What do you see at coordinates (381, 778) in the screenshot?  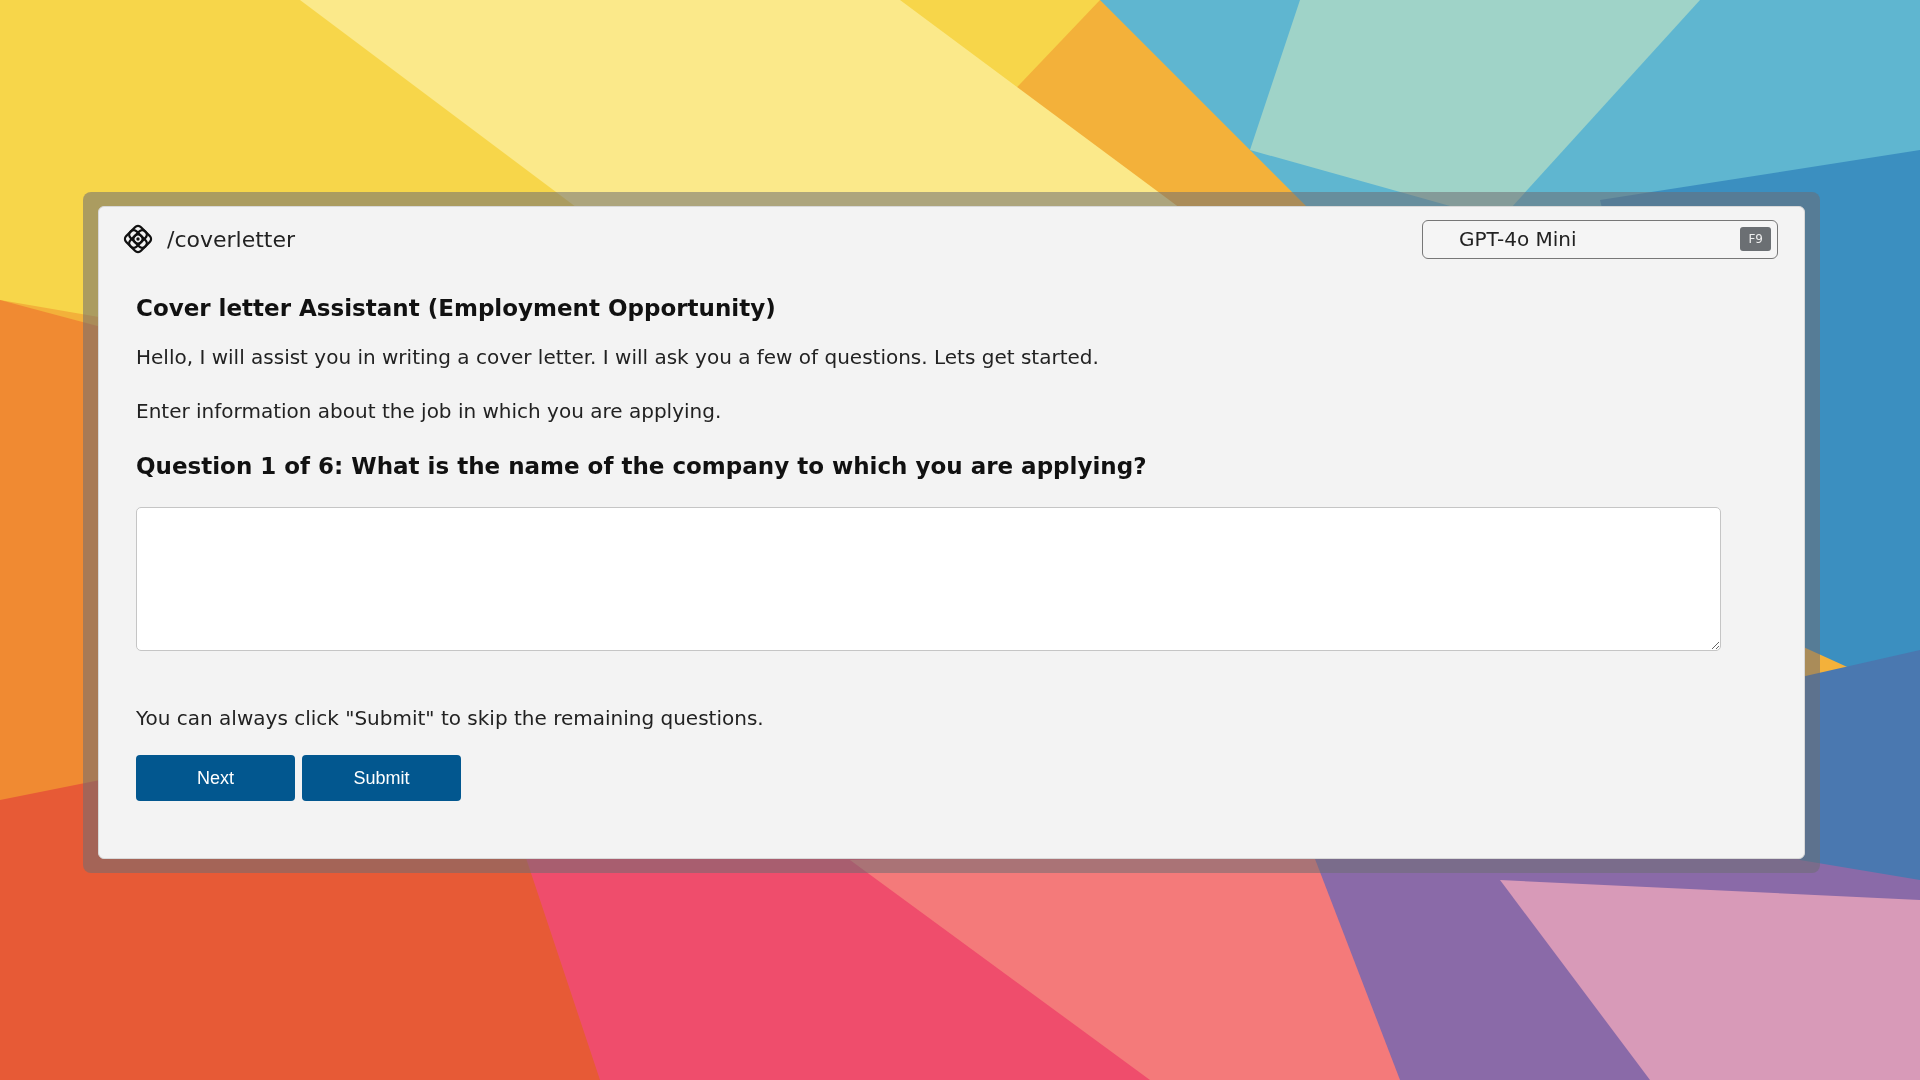 I see `action-button: Submit` at bounding box center [381, 778].